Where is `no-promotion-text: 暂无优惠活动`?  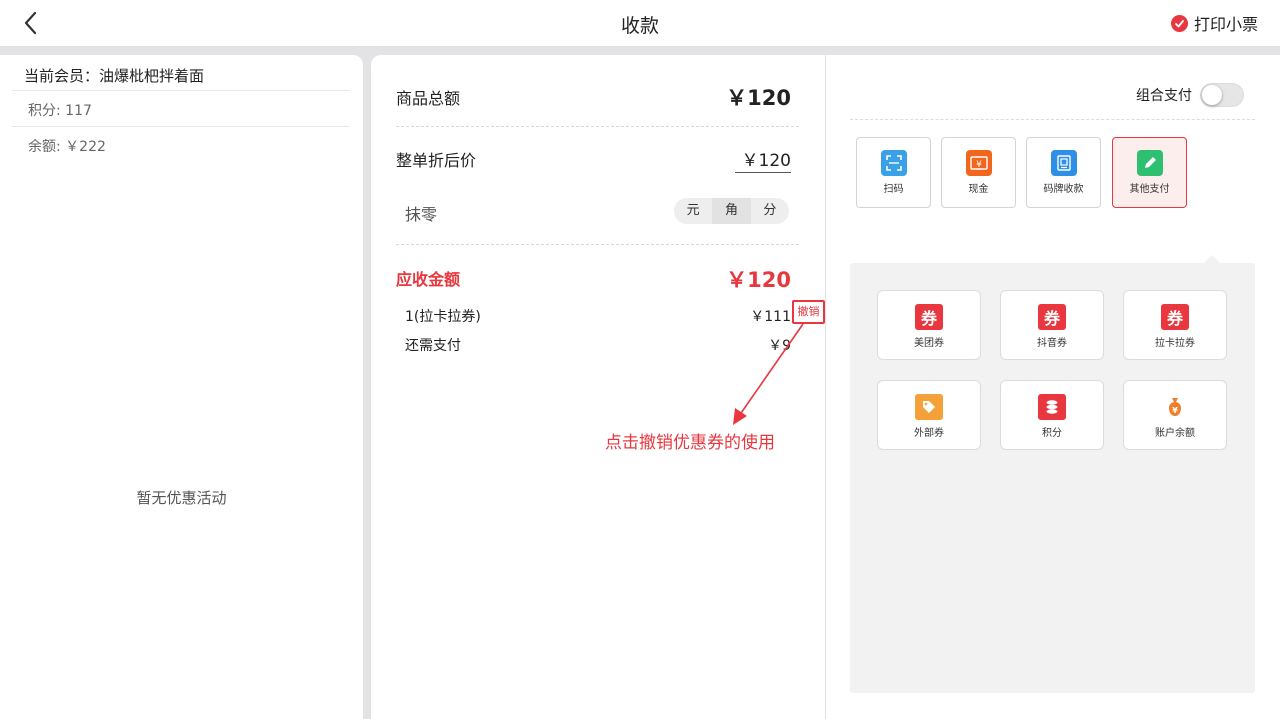
no-promotion-text: 暂无优惠活动 is located at coordinates (181, 498).